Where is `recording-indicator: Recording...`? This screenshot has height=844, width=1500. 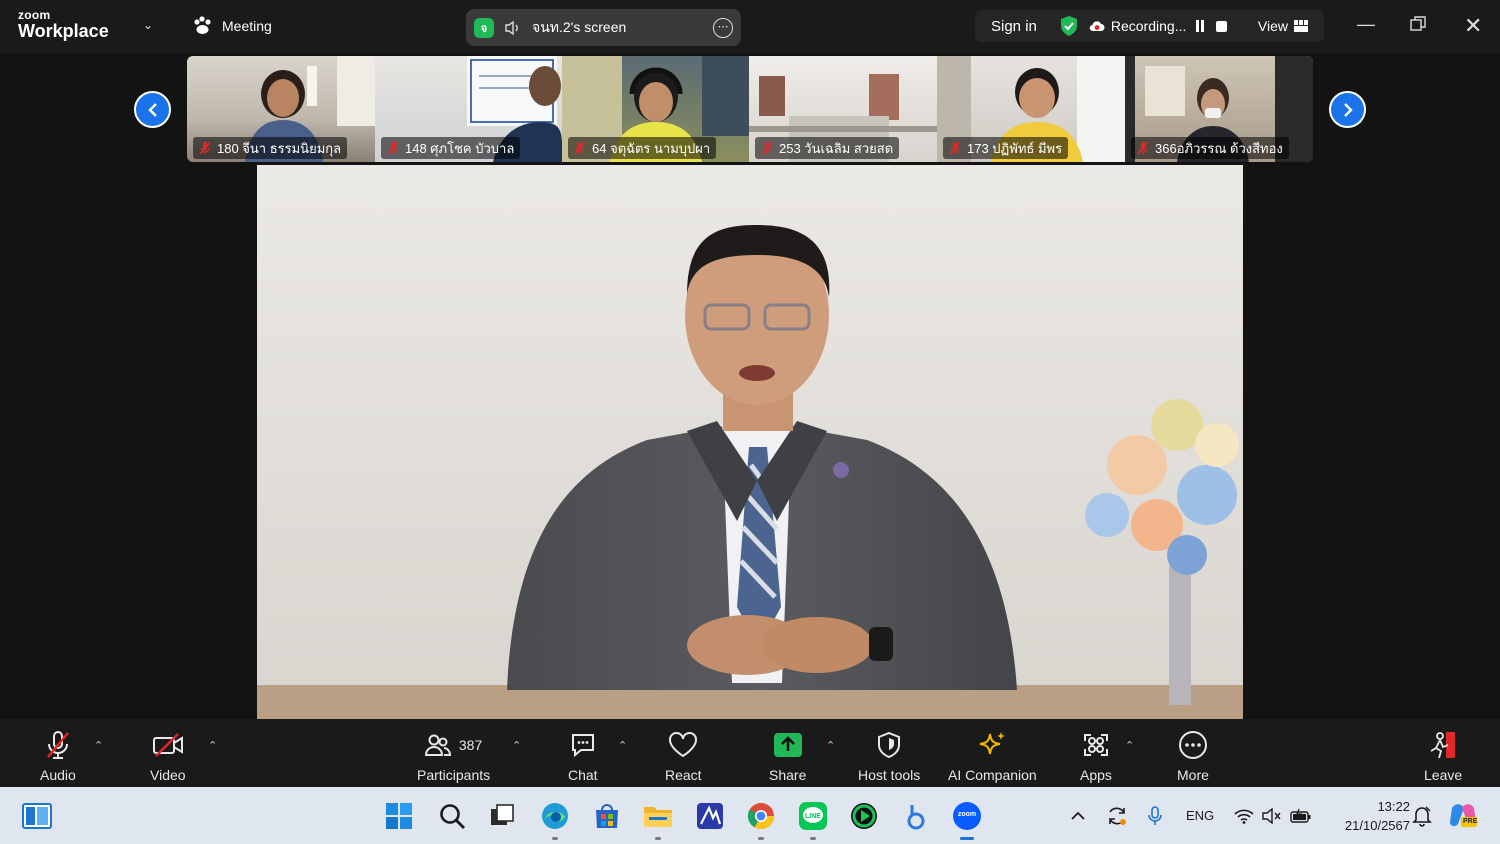 recording-indicator: Recording... is located at coordinates (1158, 26).